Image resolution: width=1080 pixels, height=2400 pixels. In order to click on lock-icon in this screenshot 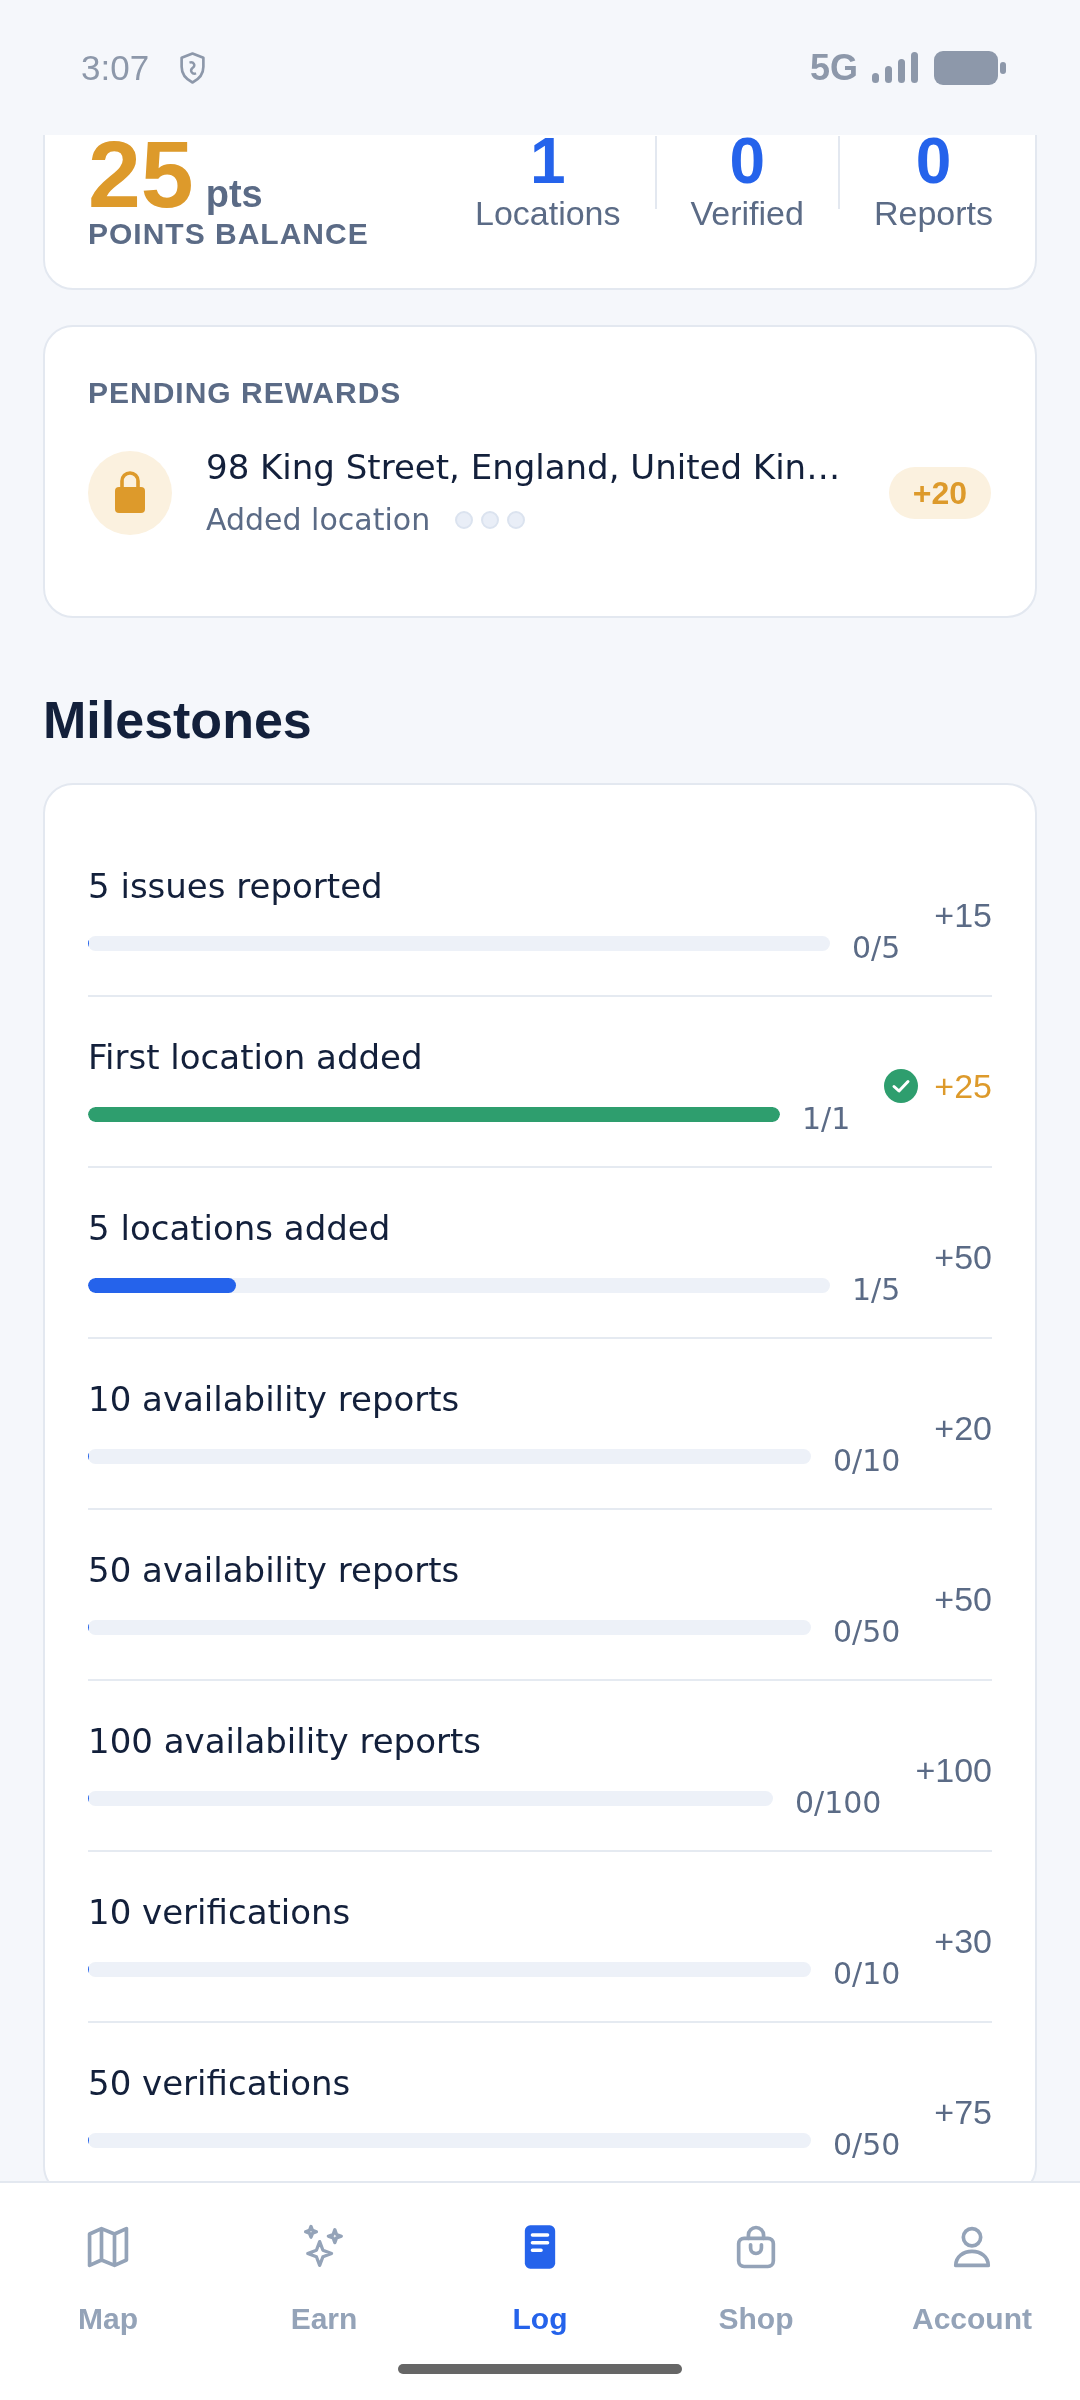, I will do `click(130, 492)`.